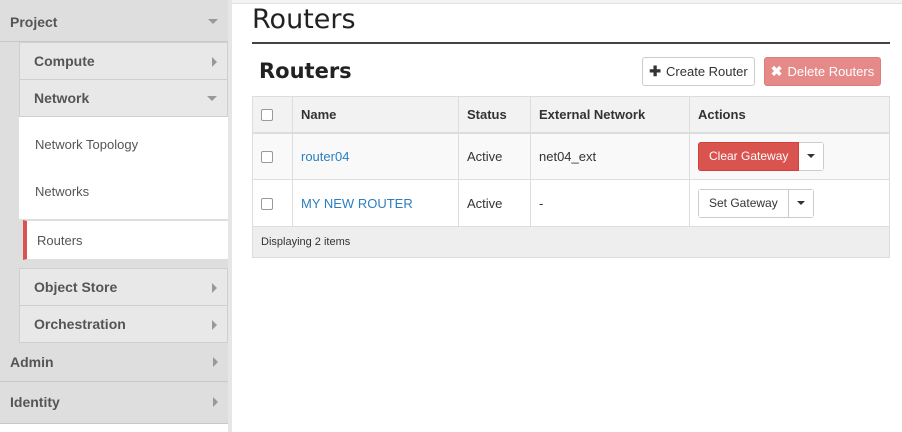 The height and width of the screenshot is (432, 902). What do you see at coordinates (80, 324) in the screenshot?
I see `sidebar-item-label: Orchestration` at bounding box center [80, 324].